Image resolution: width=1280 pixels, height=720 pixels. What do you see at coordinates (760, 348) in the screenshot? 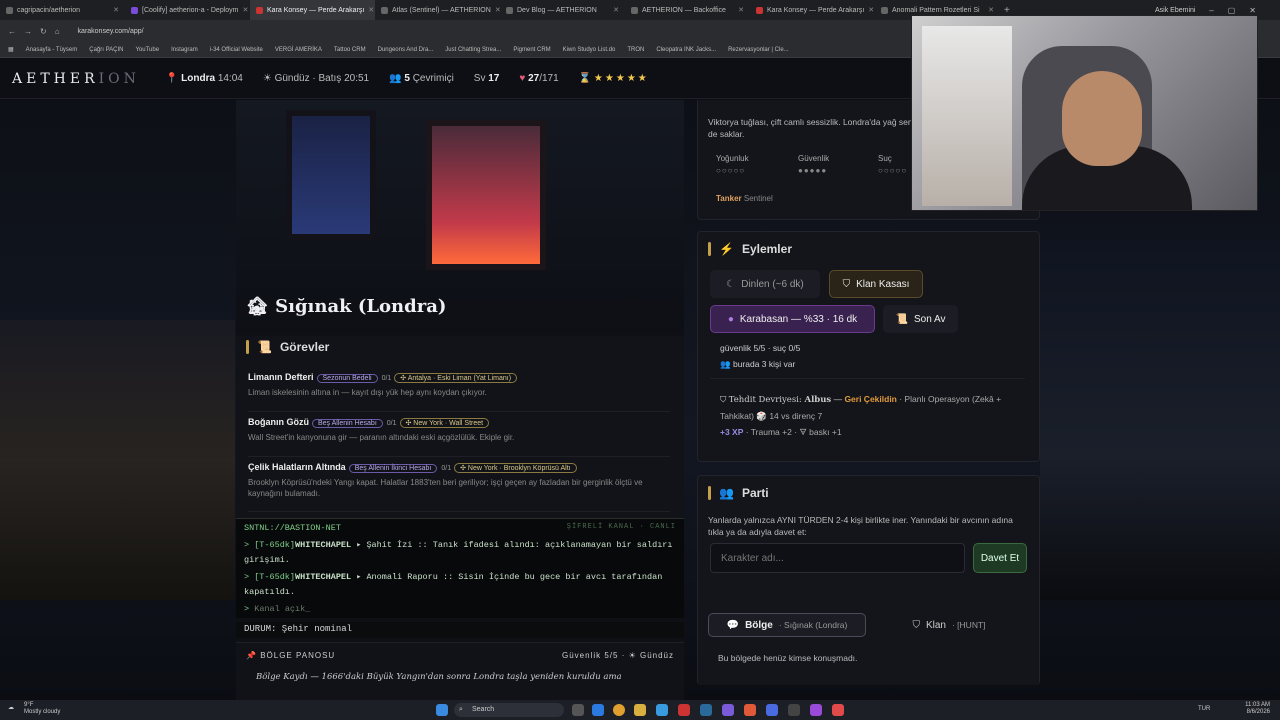
I see `log-line: güvenlik 5/5 · suç 0/5` at bounding box center [760, 348].